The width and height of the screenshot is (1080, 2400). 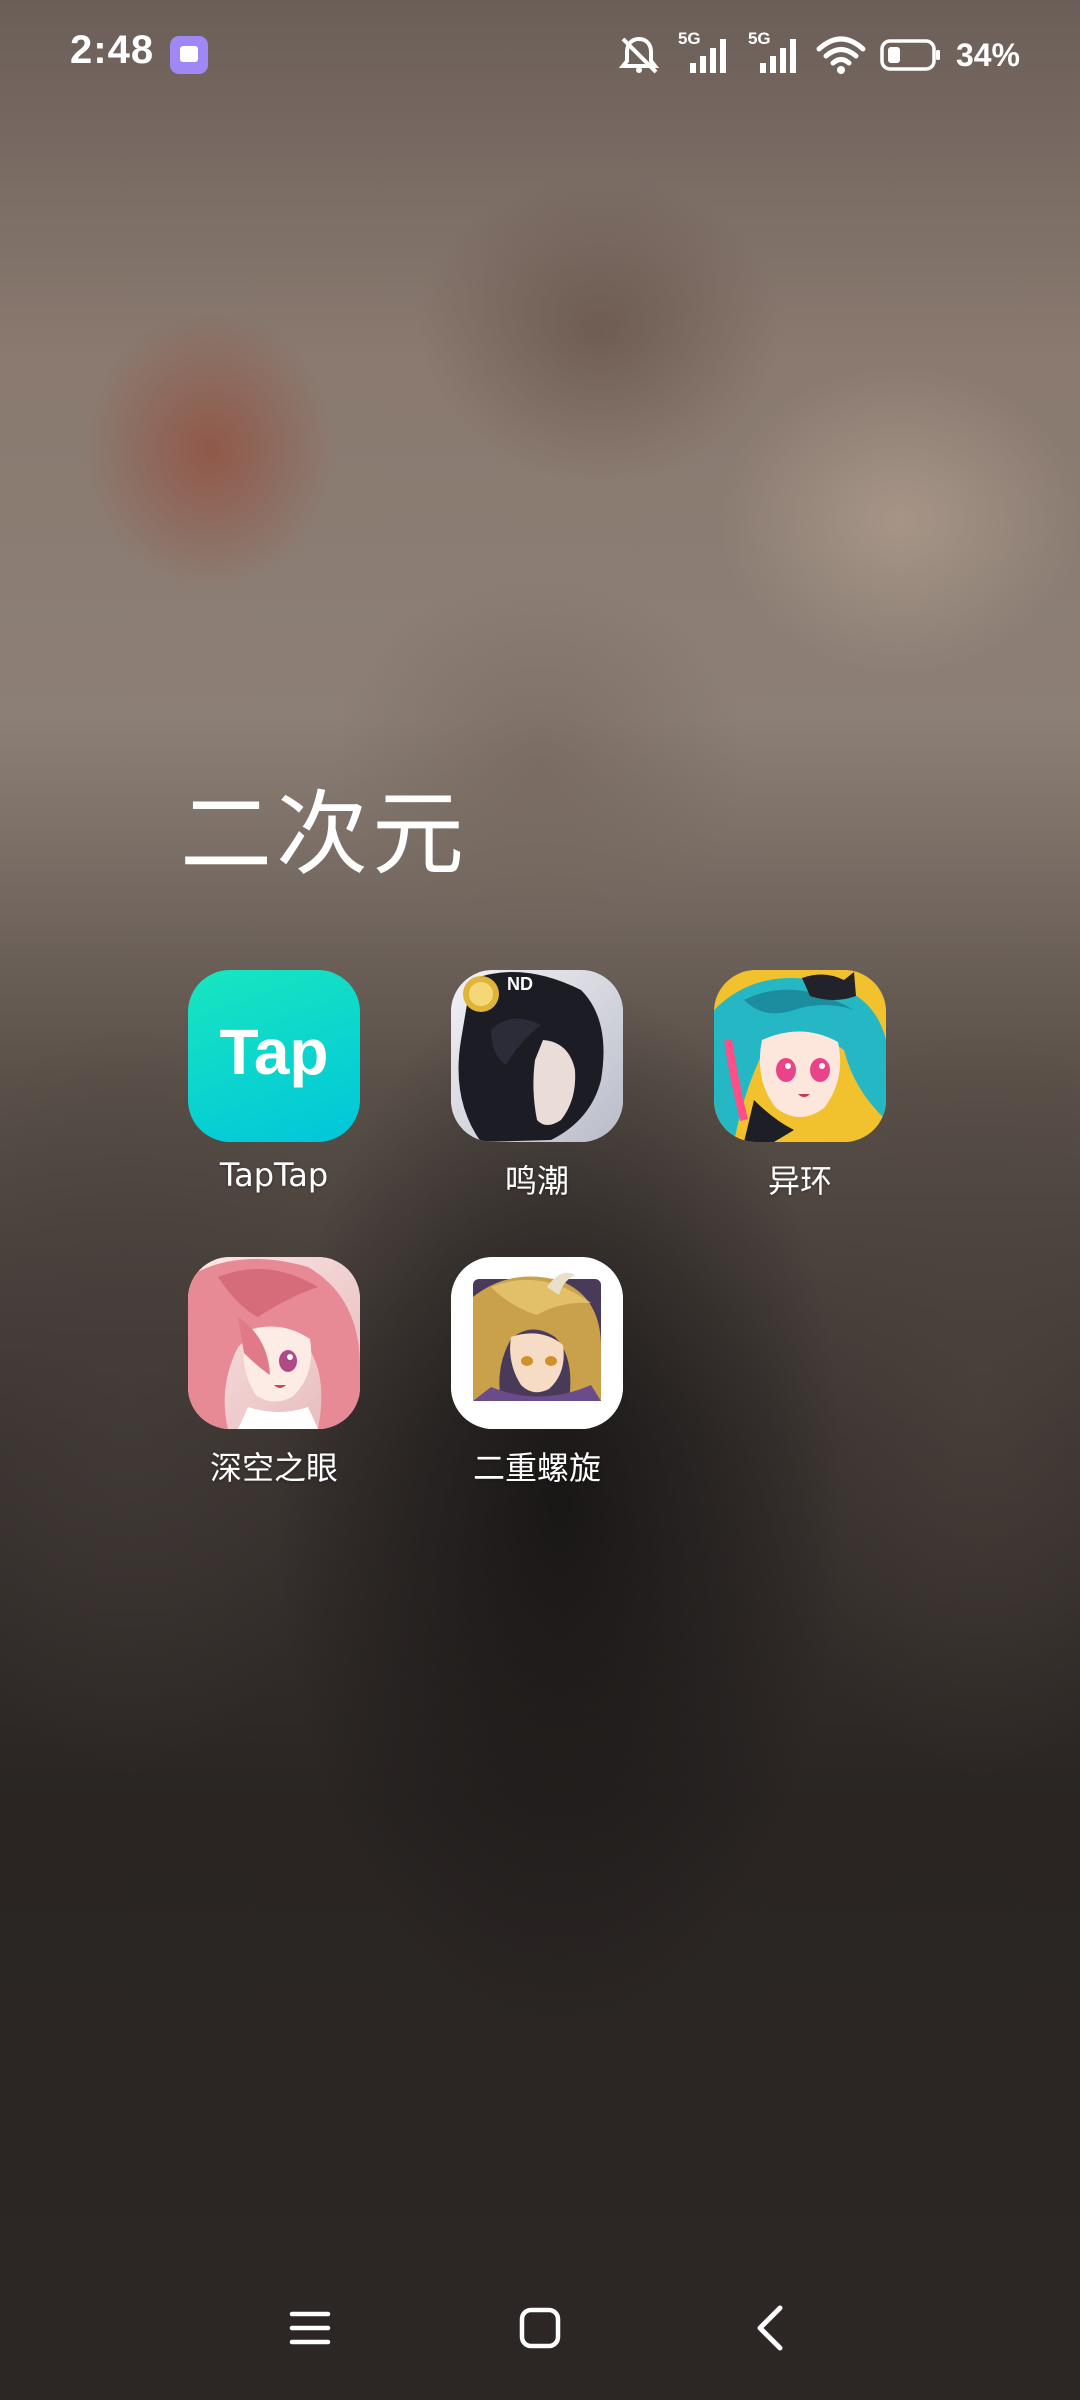 What do you see at coordinates (274, 1175) in the screenshot?
I see `app-label: TapTap` at bounding box center [274, 1175].